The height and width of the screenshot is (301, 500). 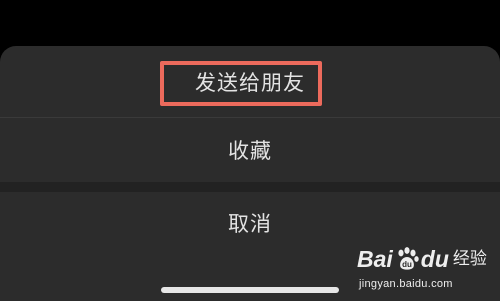 I want to click on baidu-jingyan-watermark: Bai du du 经验 jingyan.baidu.com, so click(x=425, y=270).